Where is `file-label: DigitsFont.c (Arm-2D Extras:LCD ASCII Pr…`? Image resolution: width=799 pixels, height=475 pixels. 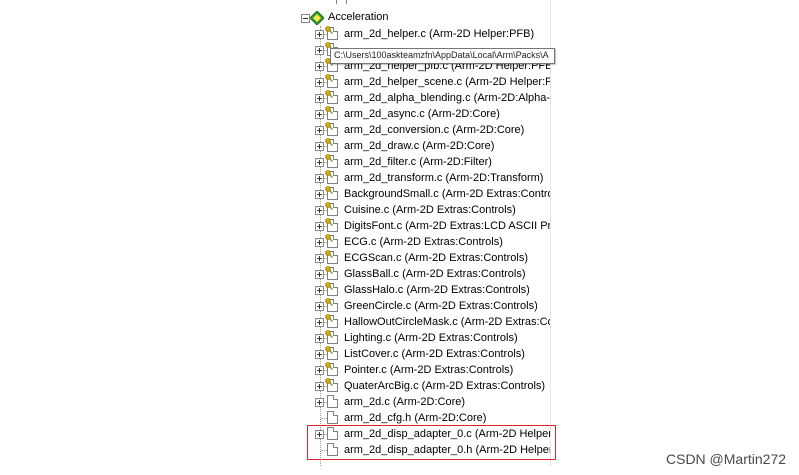
file-label: DigitsFont.c (Arm-2D Extras:LCD ASCII Pr… is located at coordinates (447, 226).